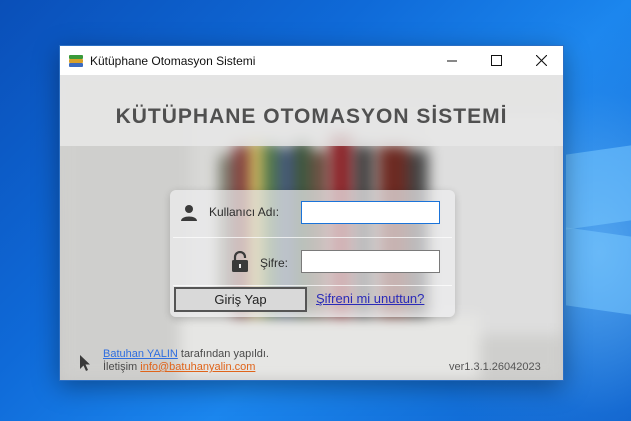  I want to click on lock-icon, so click(240, 261).